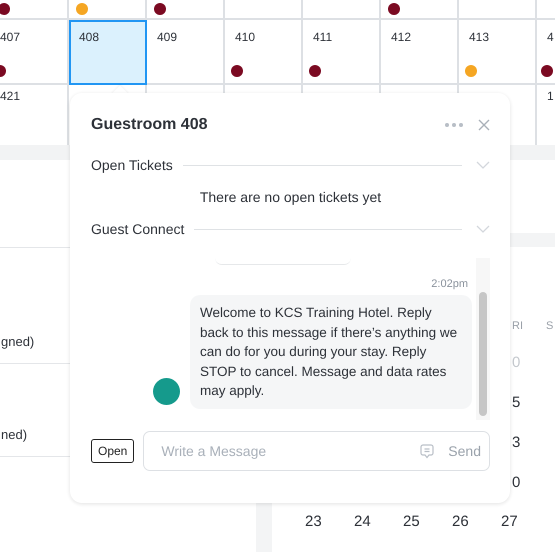  Describe the element at coordinates (17, 341) in the screenshot. I see `list-item-text: gned)` at that location.